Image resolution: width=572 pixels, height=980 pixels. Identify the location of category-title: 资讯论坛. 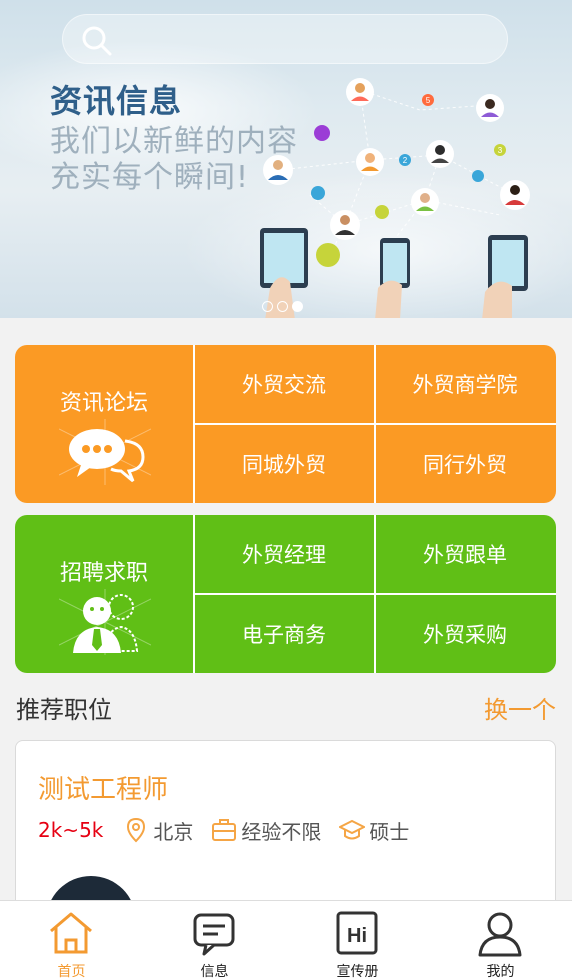
(103, 403).